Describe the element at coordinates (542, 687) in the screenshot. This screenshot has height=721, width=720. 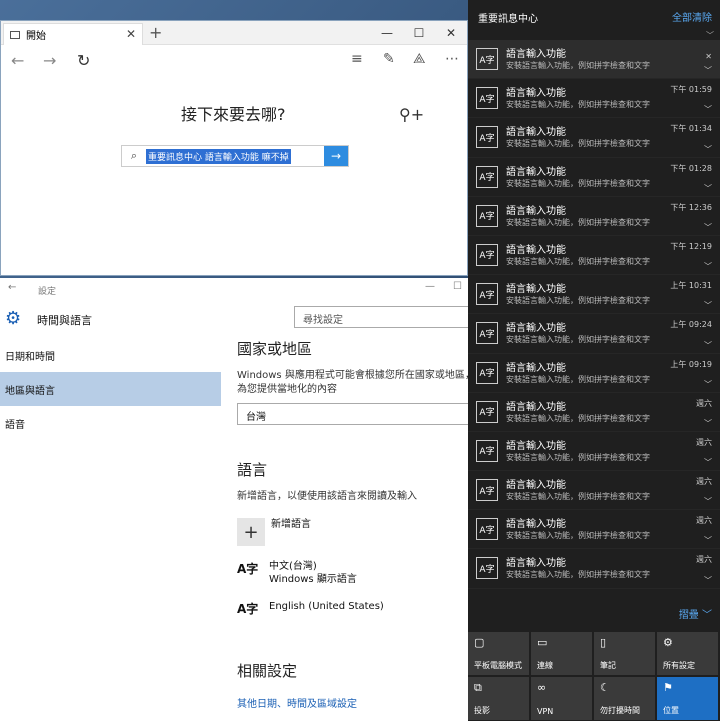
I see `vpn-icon: ∞` at that location.